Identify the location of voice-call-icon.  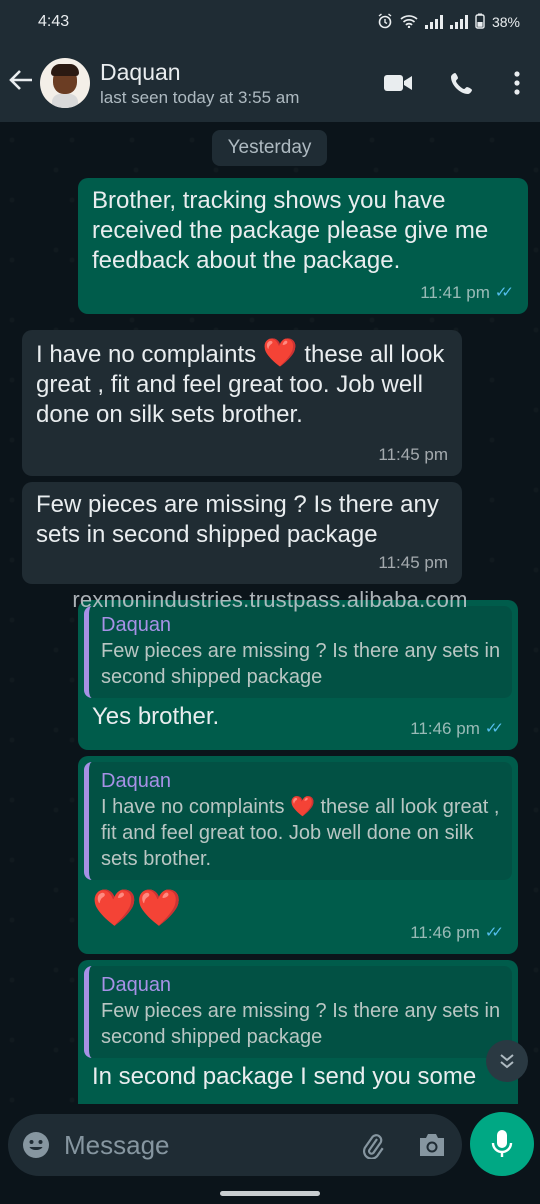
(462, 83).